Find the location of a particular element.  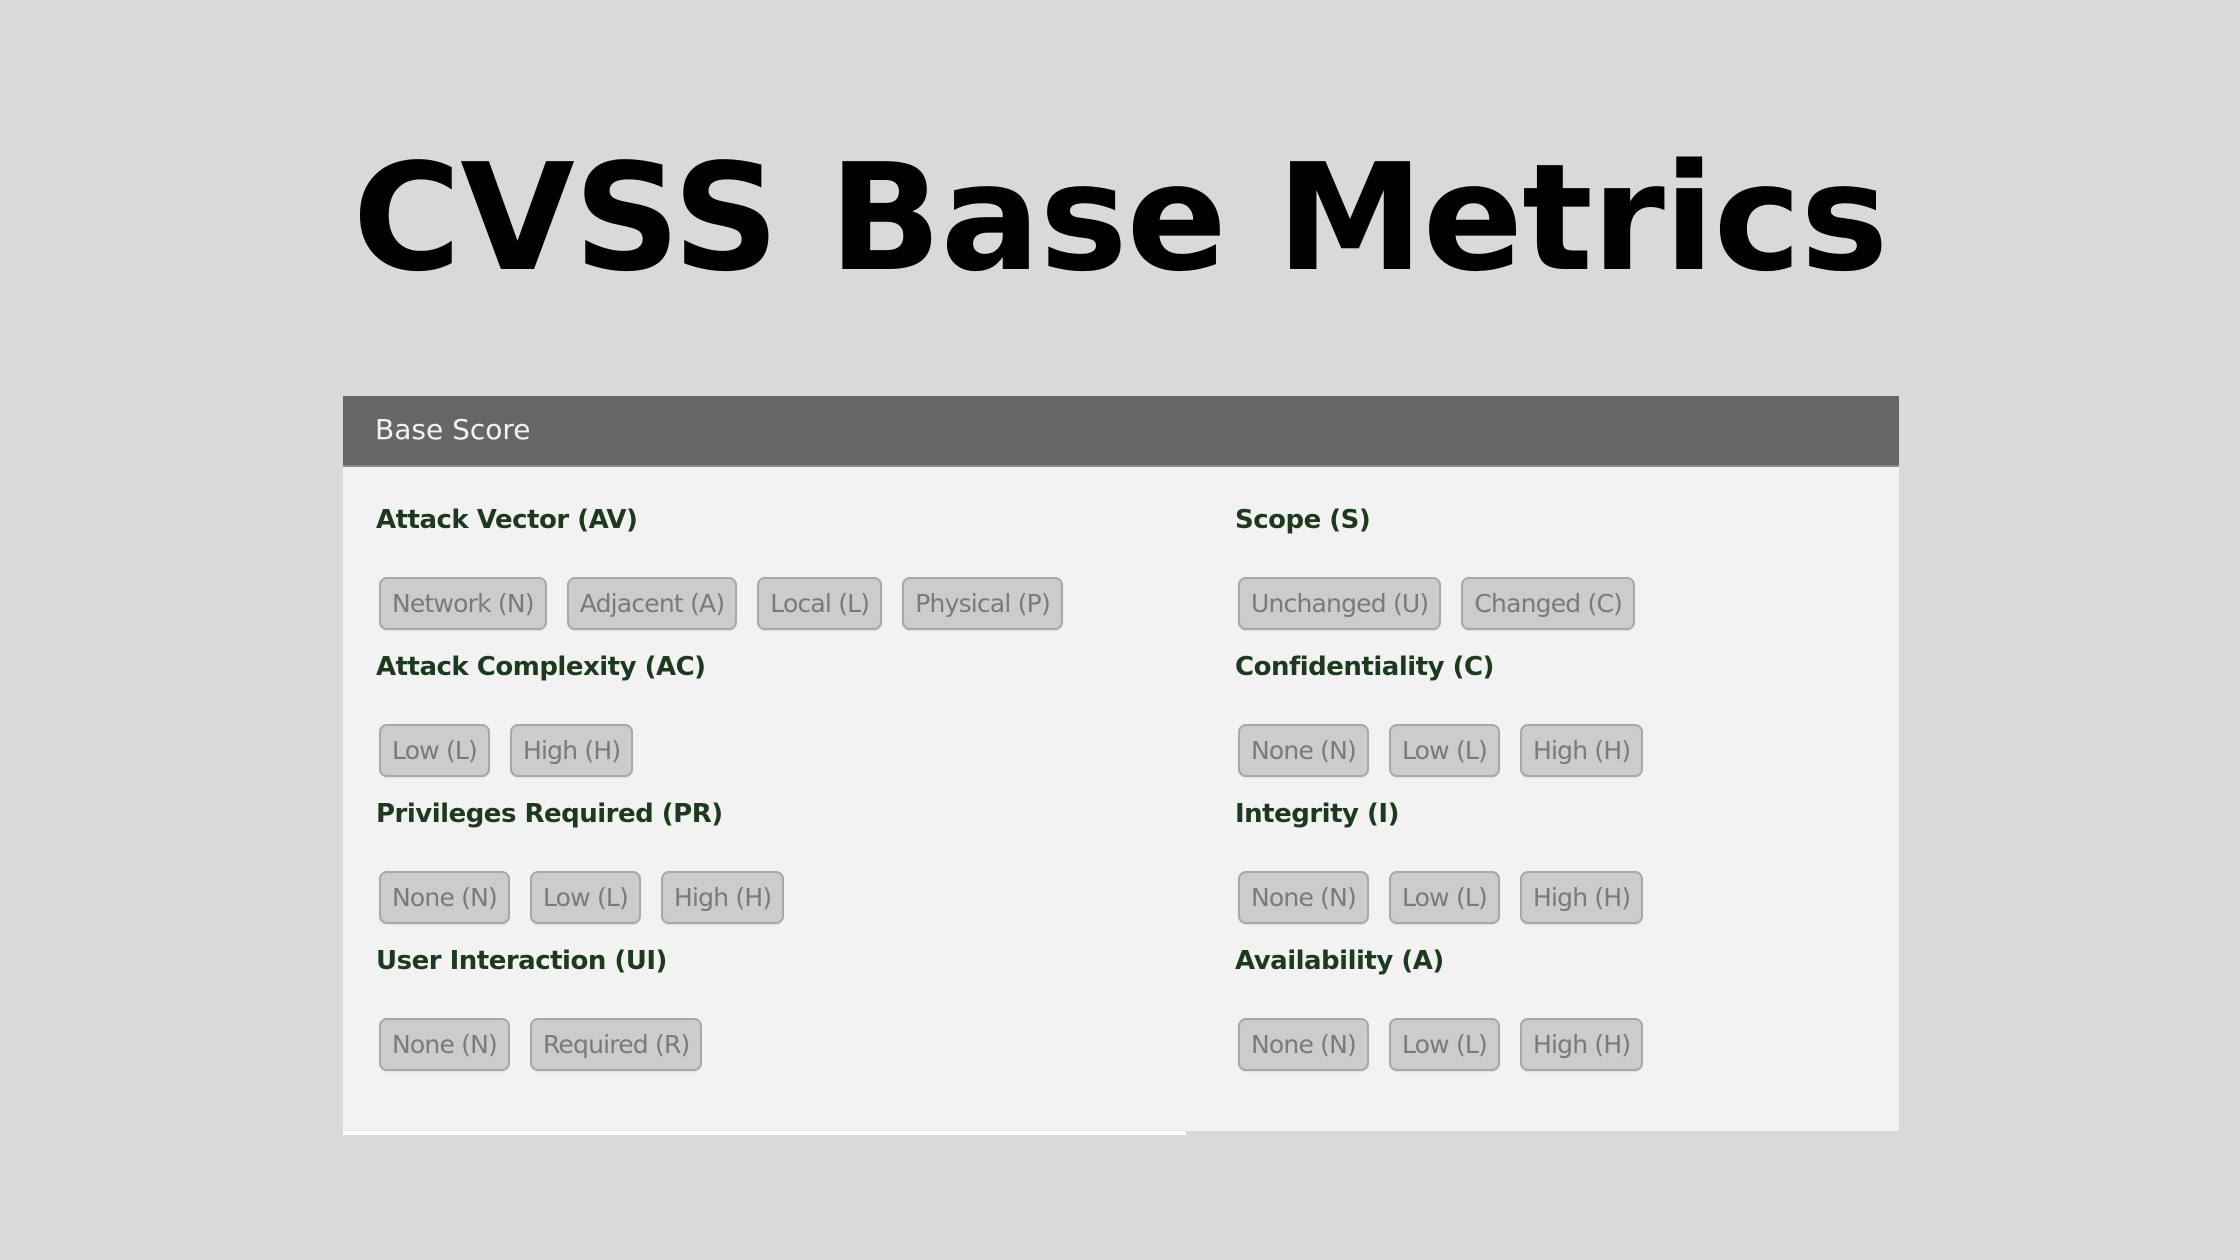

metric-group-attack-complexity: Attack Complexity (AC) Low (L) High (H) is located at coordinates (719, 723).